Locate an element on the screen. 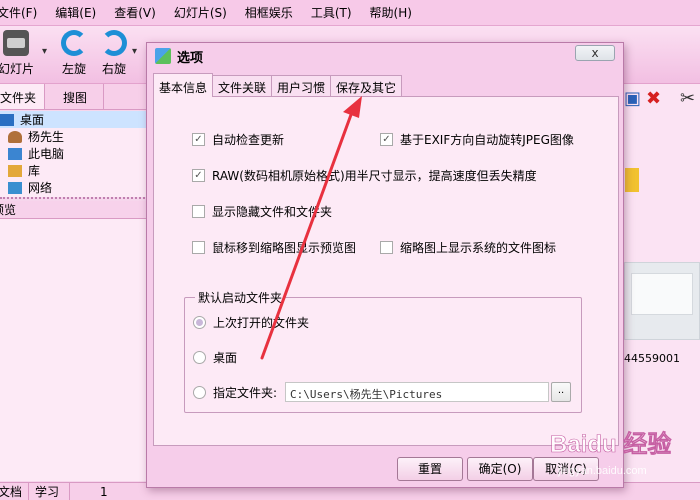 Image resolution: width=700 pixels, height=500 pixels. exif-rotate-option: ✓ 基于EXIF方向自动旋转JPEG图像 is located at coordinates (477, 139).